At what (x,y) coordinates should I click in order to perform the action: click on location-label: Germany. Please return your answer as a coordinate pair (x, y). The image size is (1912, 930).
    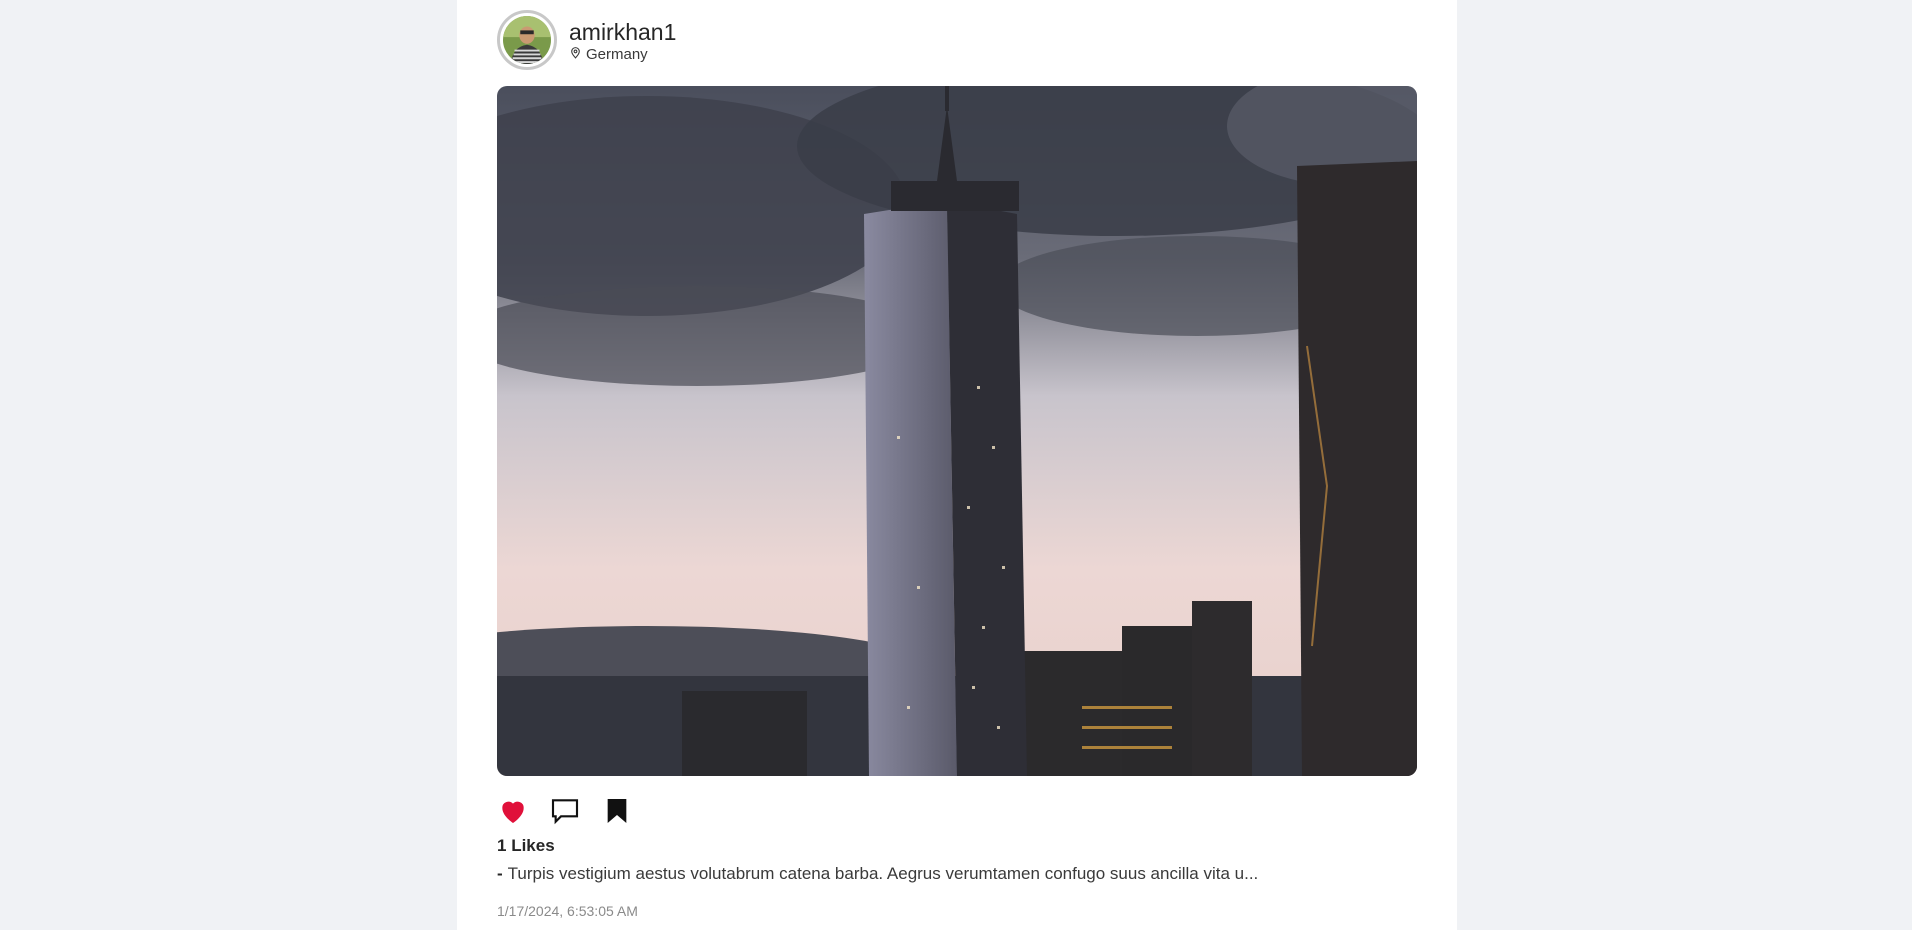
    Looking at the image, I should click on (617, 54).